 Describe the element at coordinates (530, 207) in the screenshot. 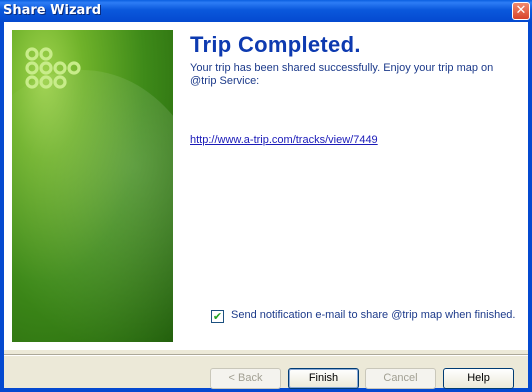

I see `window-frame-right` at that location.